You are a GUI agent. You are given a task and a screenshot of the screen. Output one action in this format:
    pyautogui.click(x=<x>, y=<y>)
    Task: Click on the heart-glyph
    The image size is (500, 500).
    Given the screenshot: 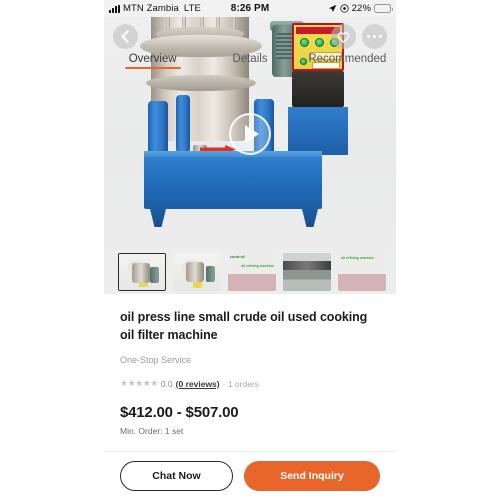 What is the action you would take?
    pyautogui.click(x=343, y=37)
    